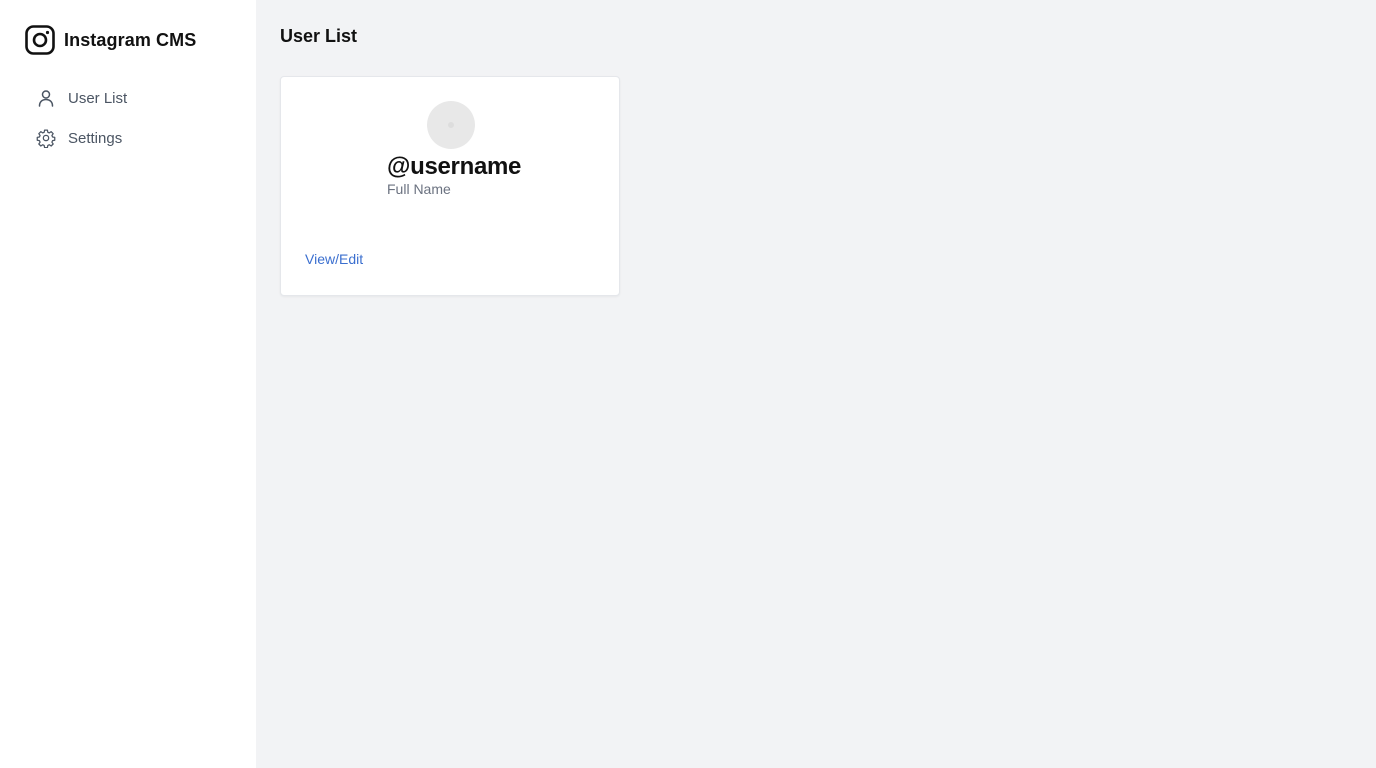 The height and width of the screenshot is (768, 1376). Describe the element at coordinates (40, 40) in the screenshot. I see `instagram-icon` at that location.